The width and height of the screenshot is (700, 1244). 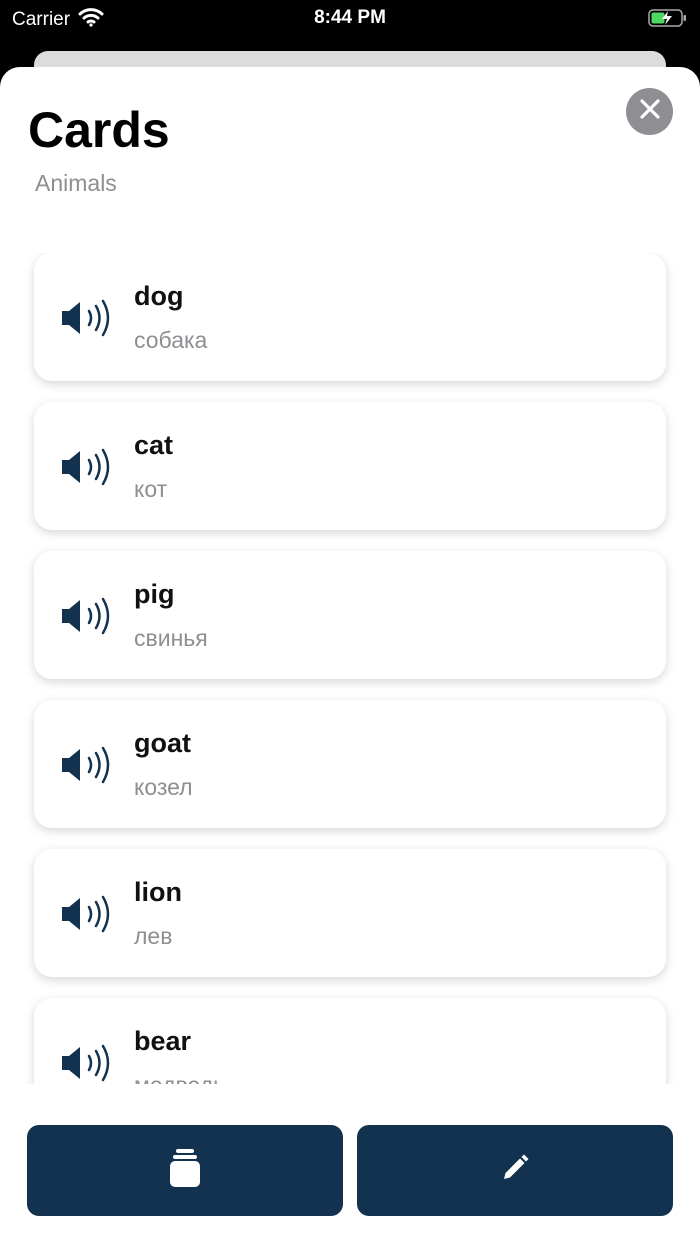 I want to click on card-translation: кот, so click(x=151, y=489).